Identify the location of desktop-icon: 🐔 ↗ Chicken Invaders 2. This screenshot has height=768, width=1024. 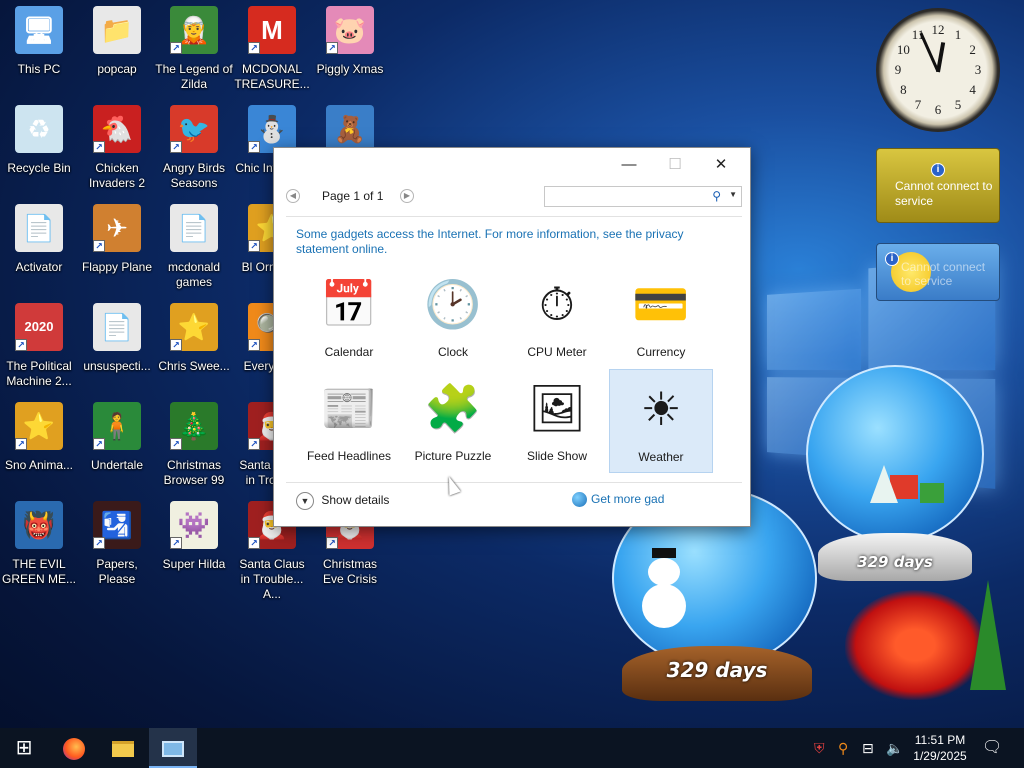
(117, 148).